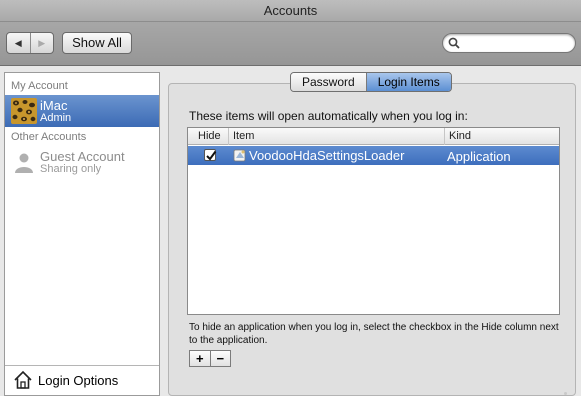 Image resolution: width=581 pixels, height=396 pixels. I want to click on tab-login-items: Login Items, so click(408, 82).